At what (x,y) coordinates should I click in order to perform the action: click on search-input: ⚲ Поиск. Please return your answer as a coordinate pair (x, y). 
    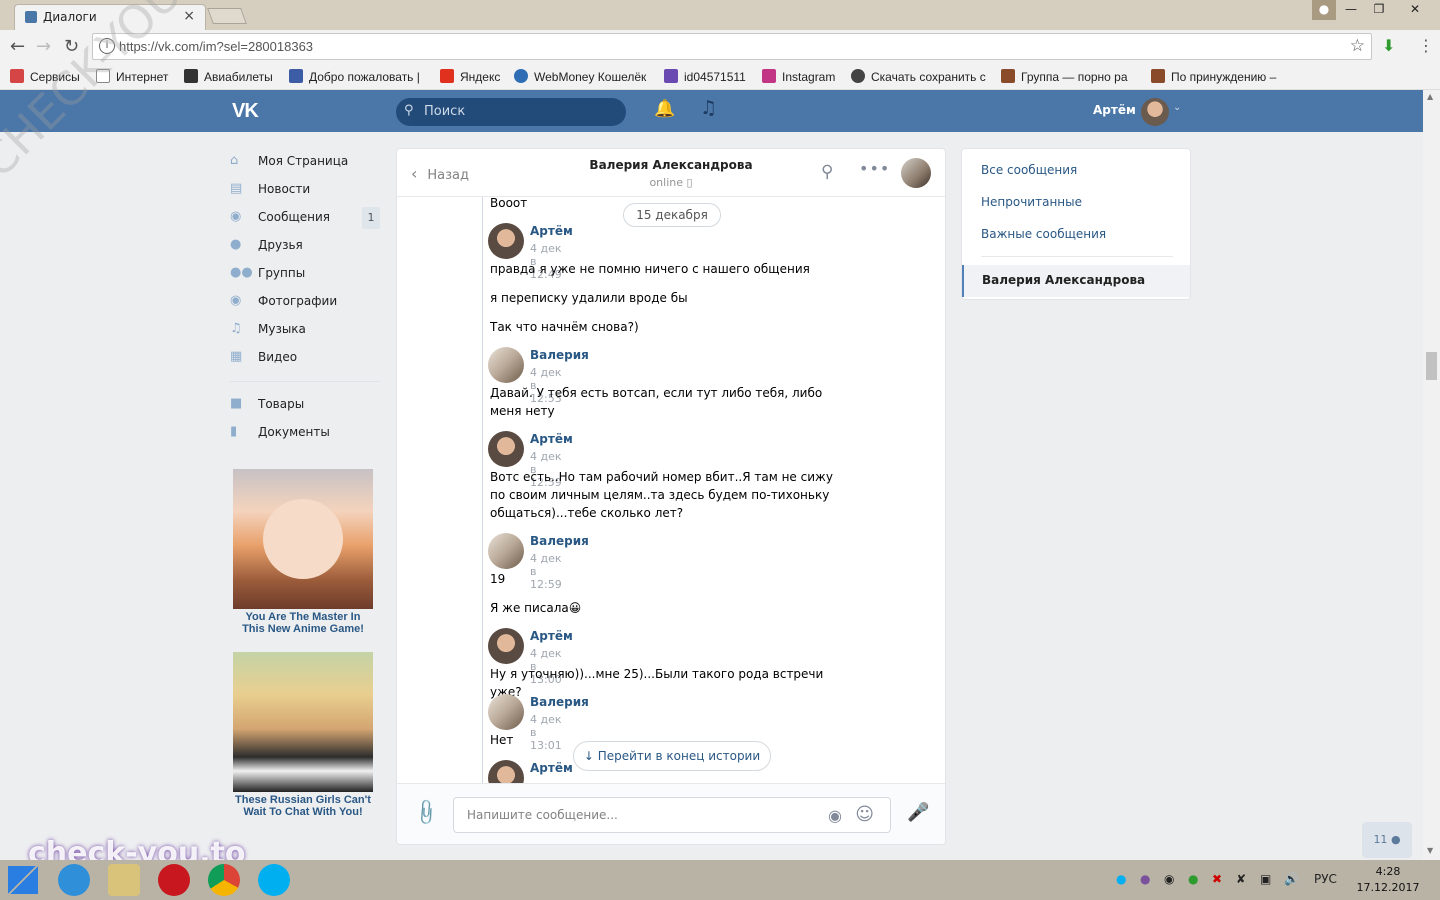
    Looking at the image, I should click on (511, 112).